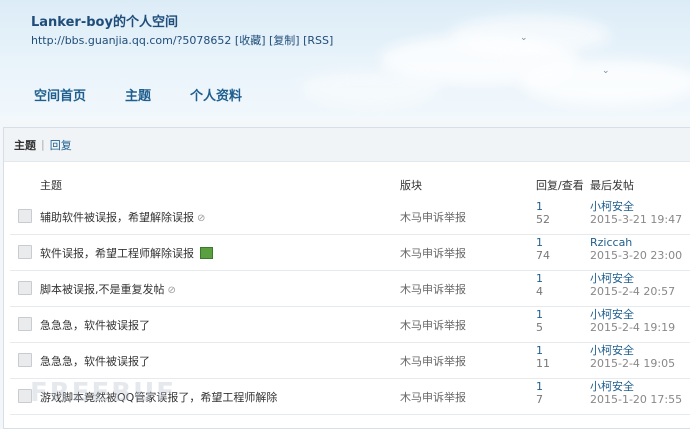  Describe the element at coordinates (103, 393) in the screenshot. I see `watermark: FREEBUF` at that location.